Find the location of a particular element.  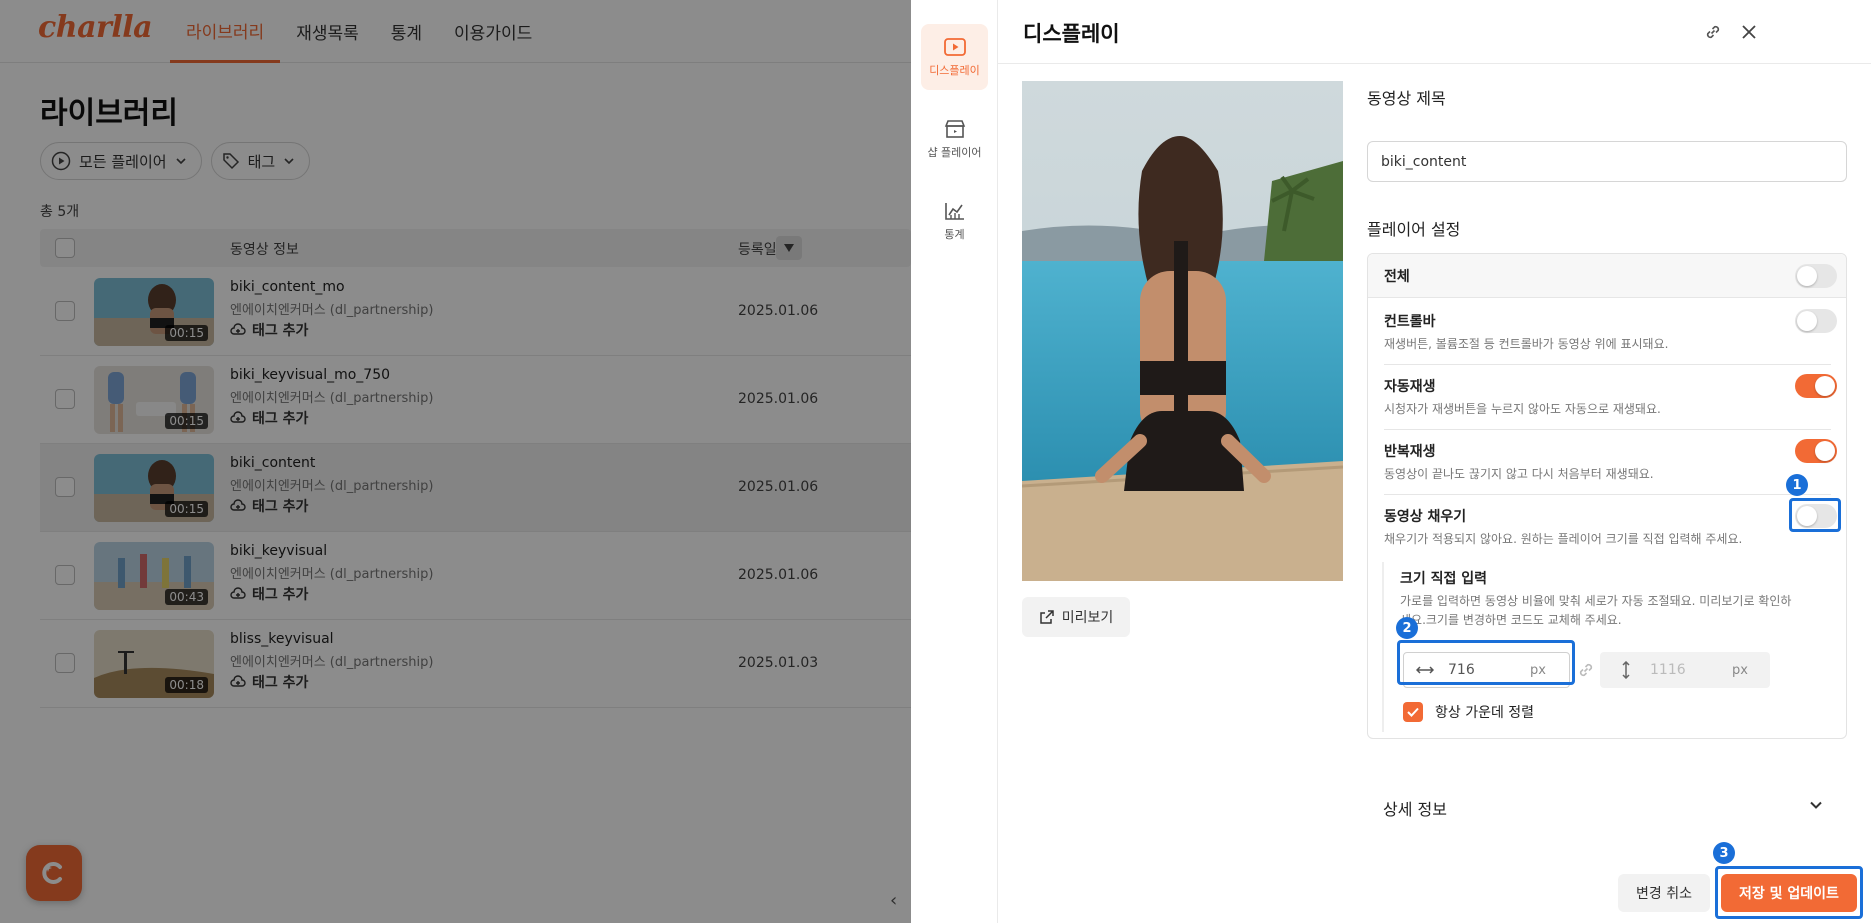

collapse-arrow-icon: ‹ is located at coordinates (893, 900).